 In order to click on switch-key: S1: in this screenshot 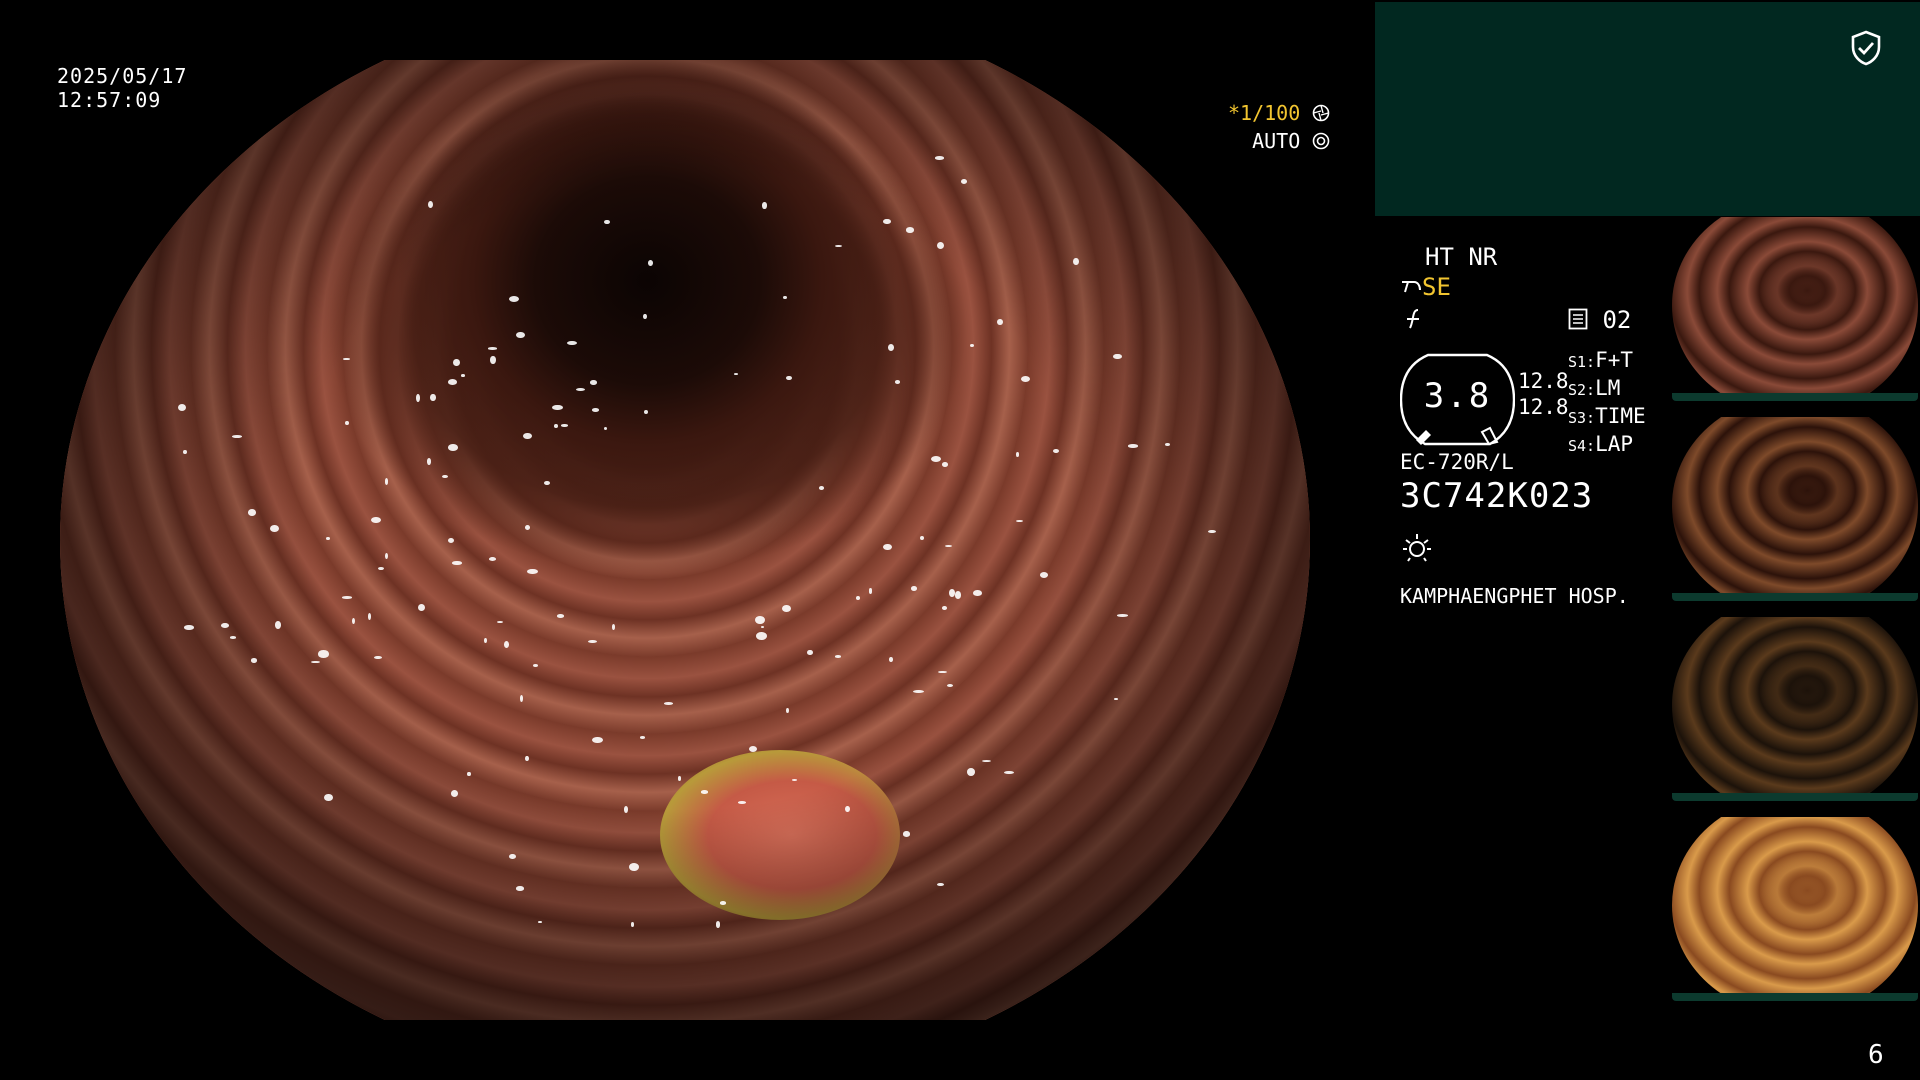, I will do `click(1582, 362)`.